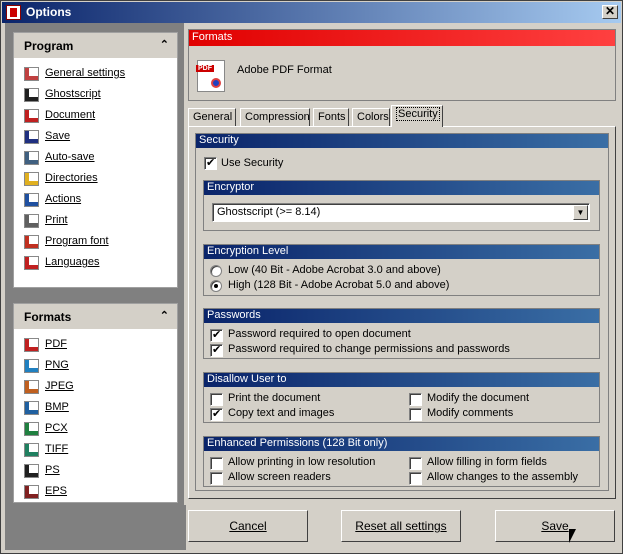 The image size is (623, 554). What do you see at coordinates (31, 179) in the screenshot?
I see `directories-icon` at bounding box center [31, 179].